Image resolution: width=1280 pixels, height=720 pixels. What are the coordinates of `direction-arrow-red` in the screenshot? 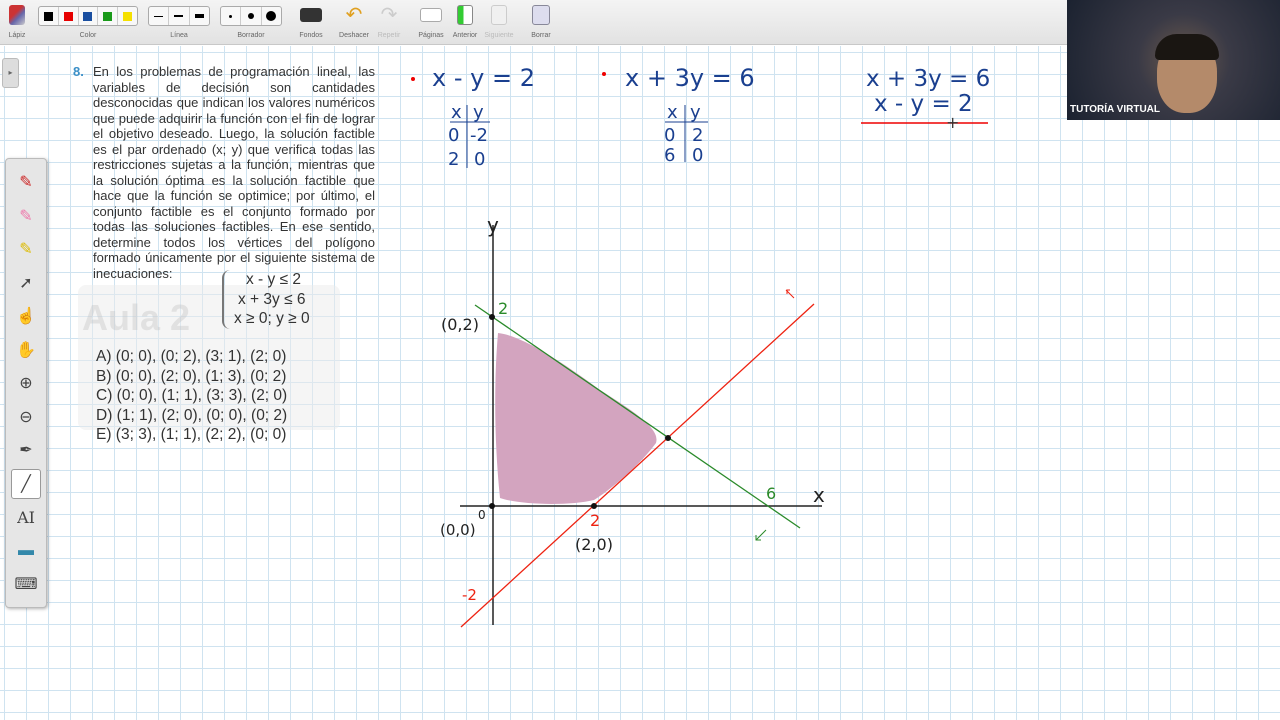 It's located at (790, 294).